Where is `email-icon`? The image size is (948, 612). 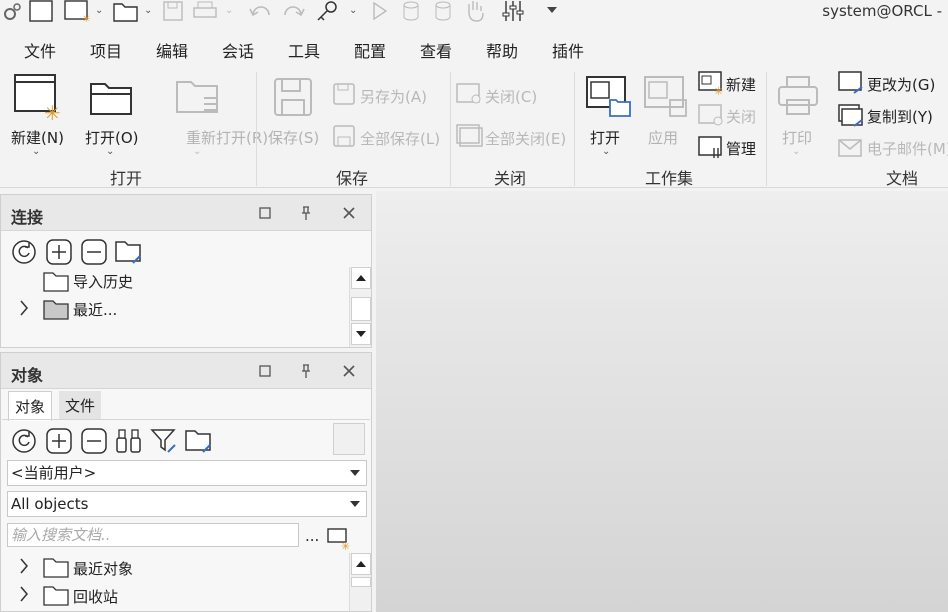
email-icon is located at coordinates (851, 147).